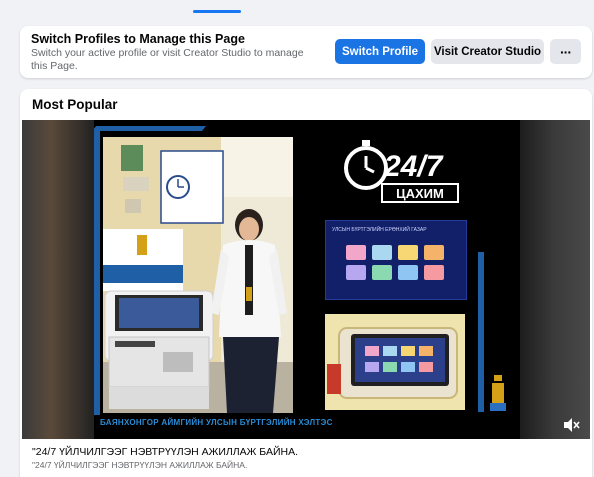 This screenshot has height=477, width=594. I want to click on video-blur-left, so click(58, 279).